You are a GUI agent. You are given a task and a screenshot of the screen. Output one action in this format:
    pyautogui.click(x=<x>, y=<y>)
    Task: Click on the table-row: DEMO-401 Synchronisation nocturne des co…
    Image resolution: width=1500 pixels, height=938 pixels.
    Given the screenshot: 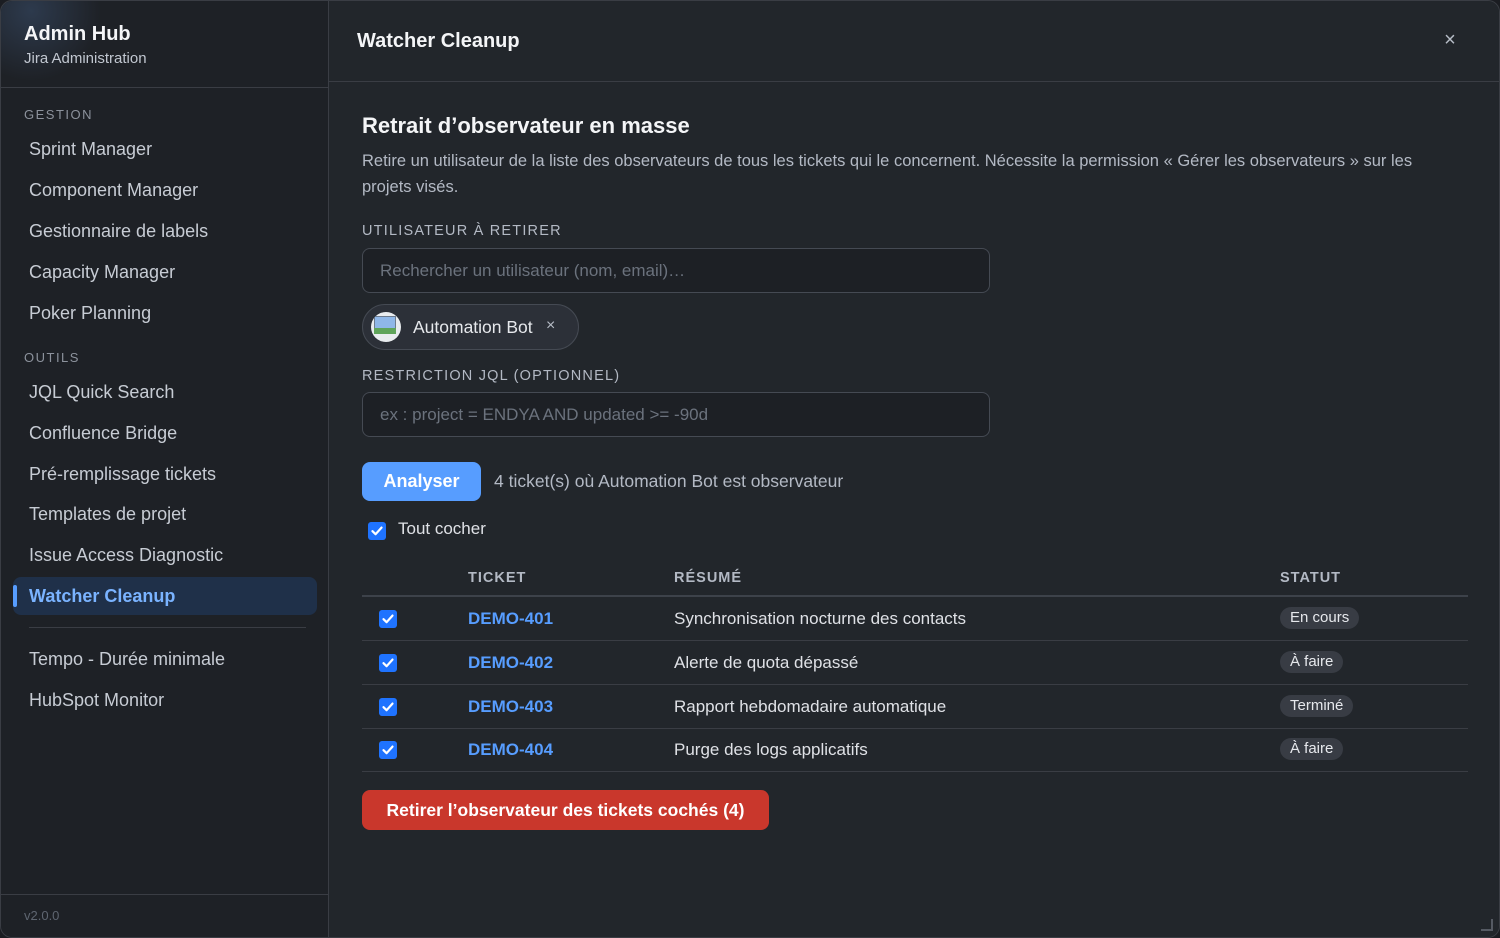 What is the action you would take?
    pyautogui.click(x=915, y=619)
    